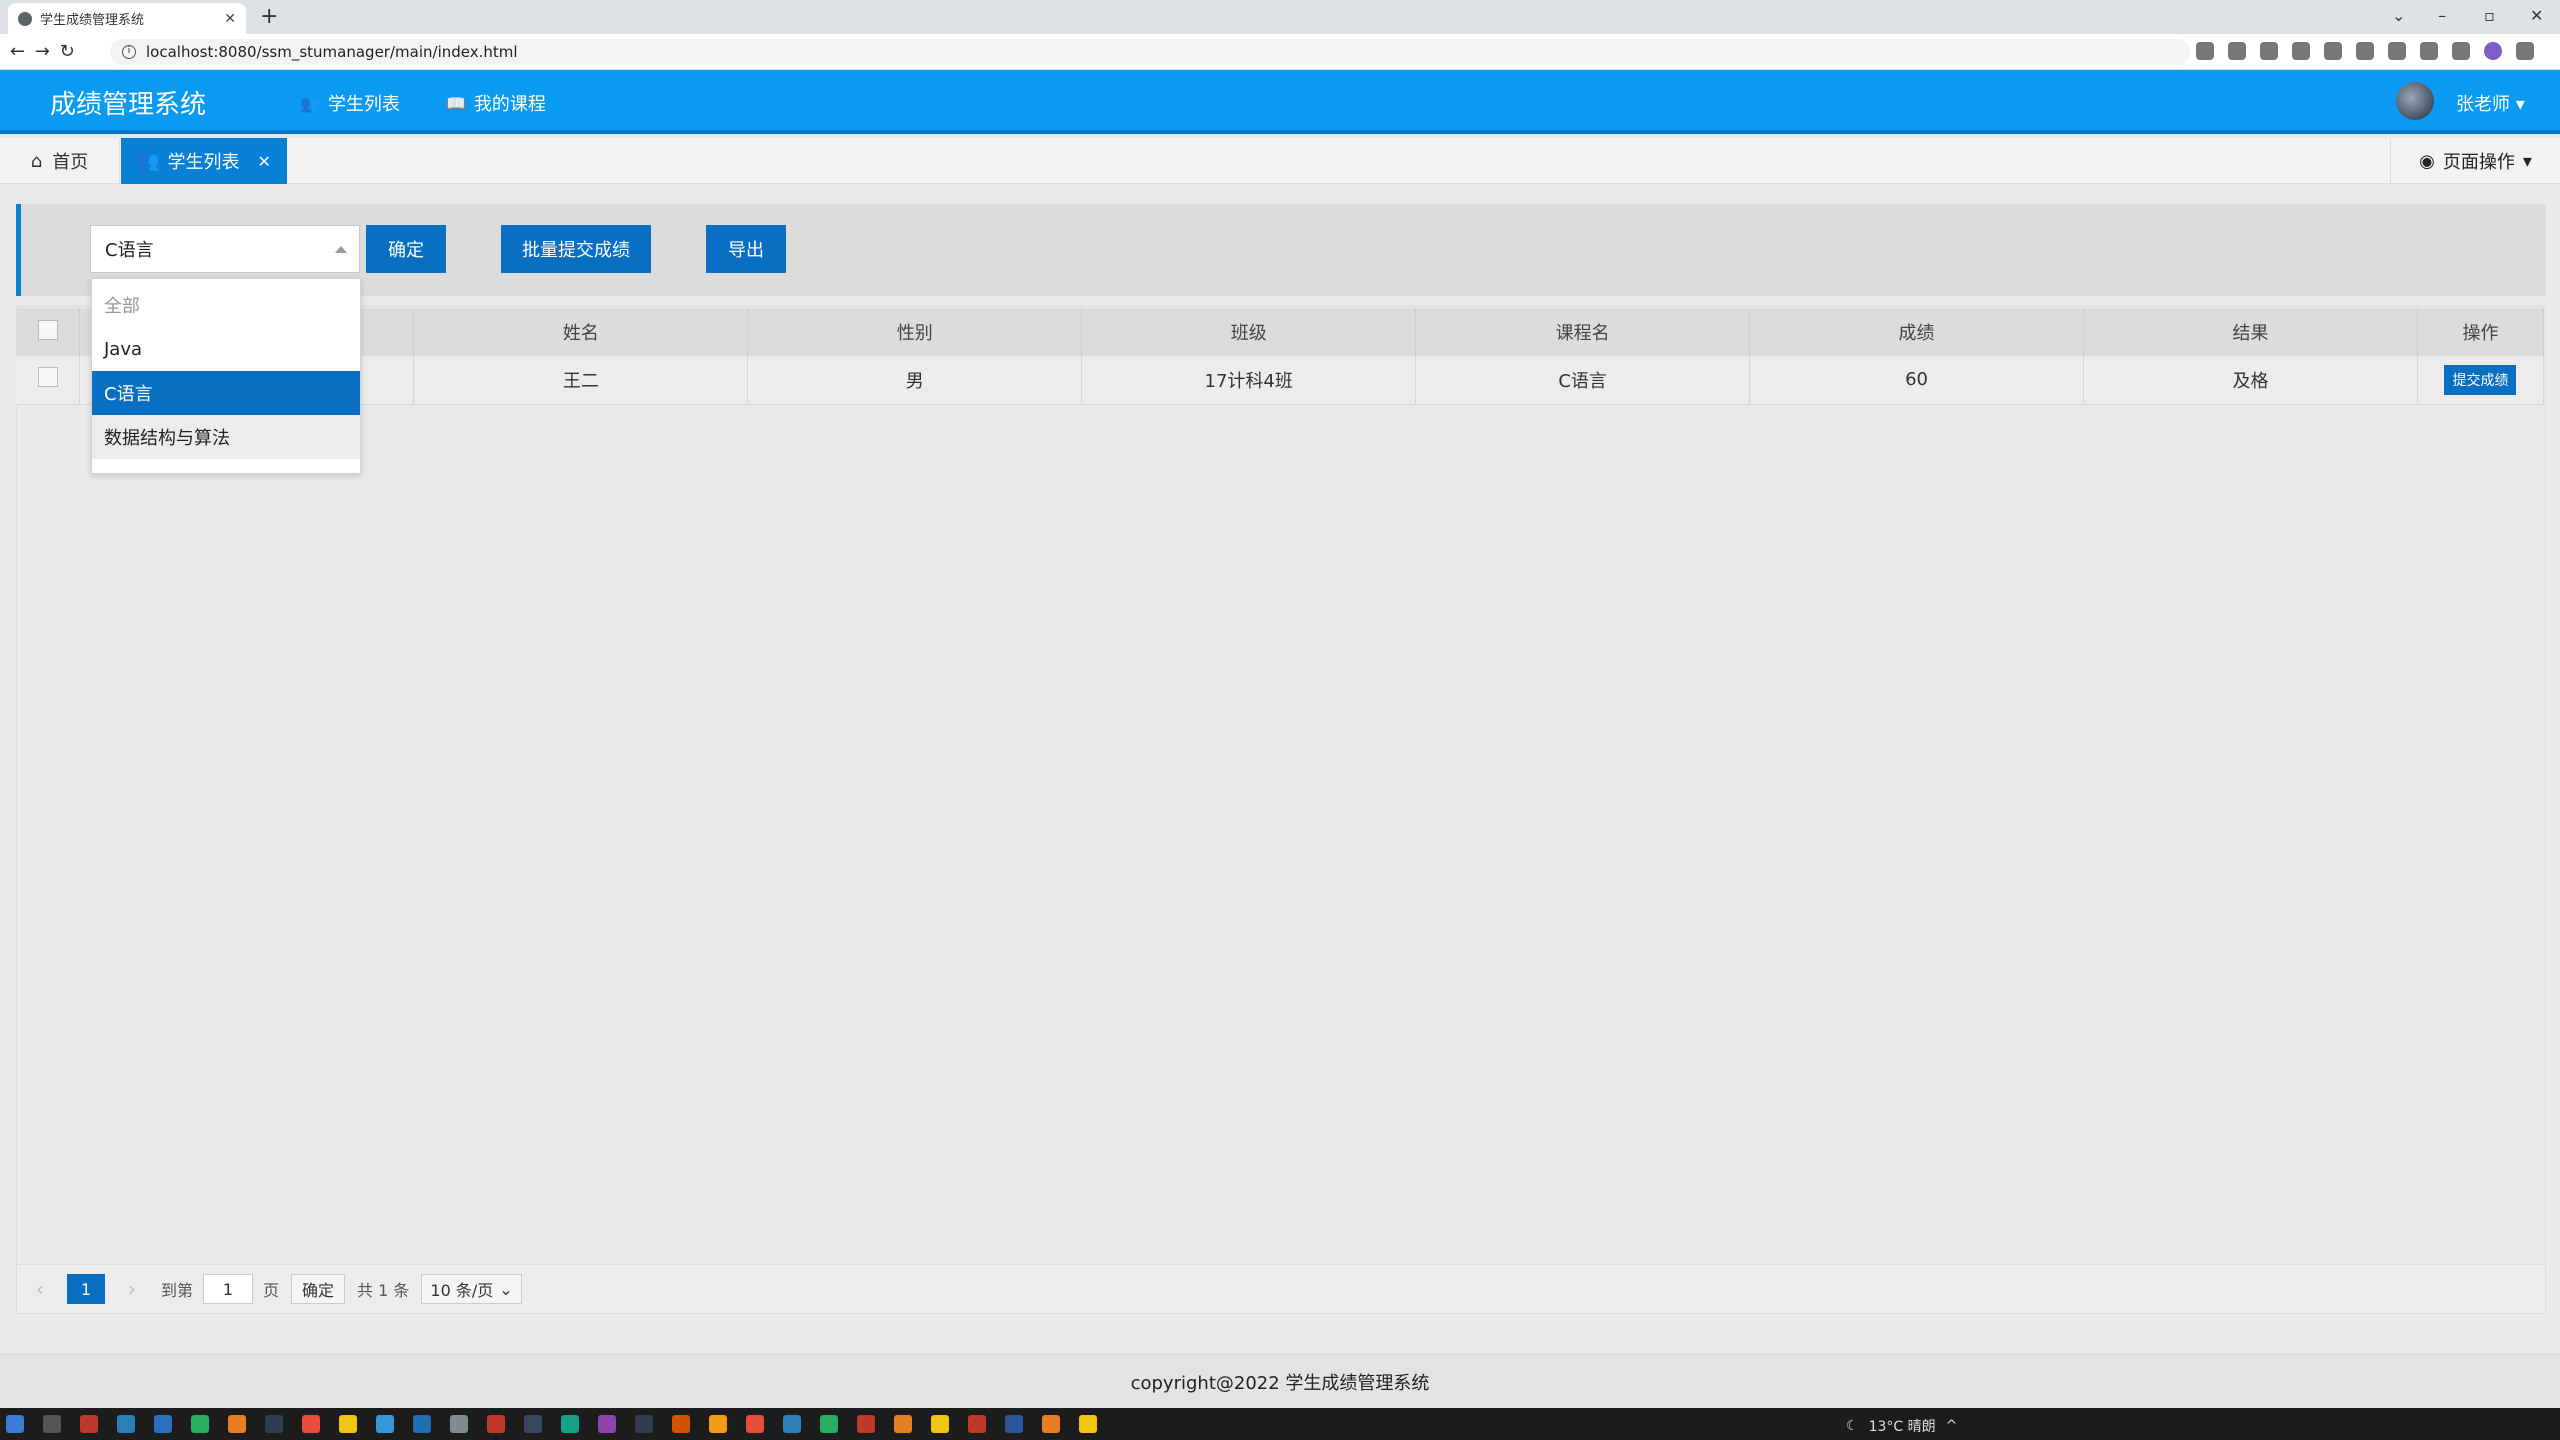 Image resolution: width=2560 pixels, height=1440 pixels. Describe the element at coordinates (200, 1424) in the screenshot. I see `wechat-icon` at that location.